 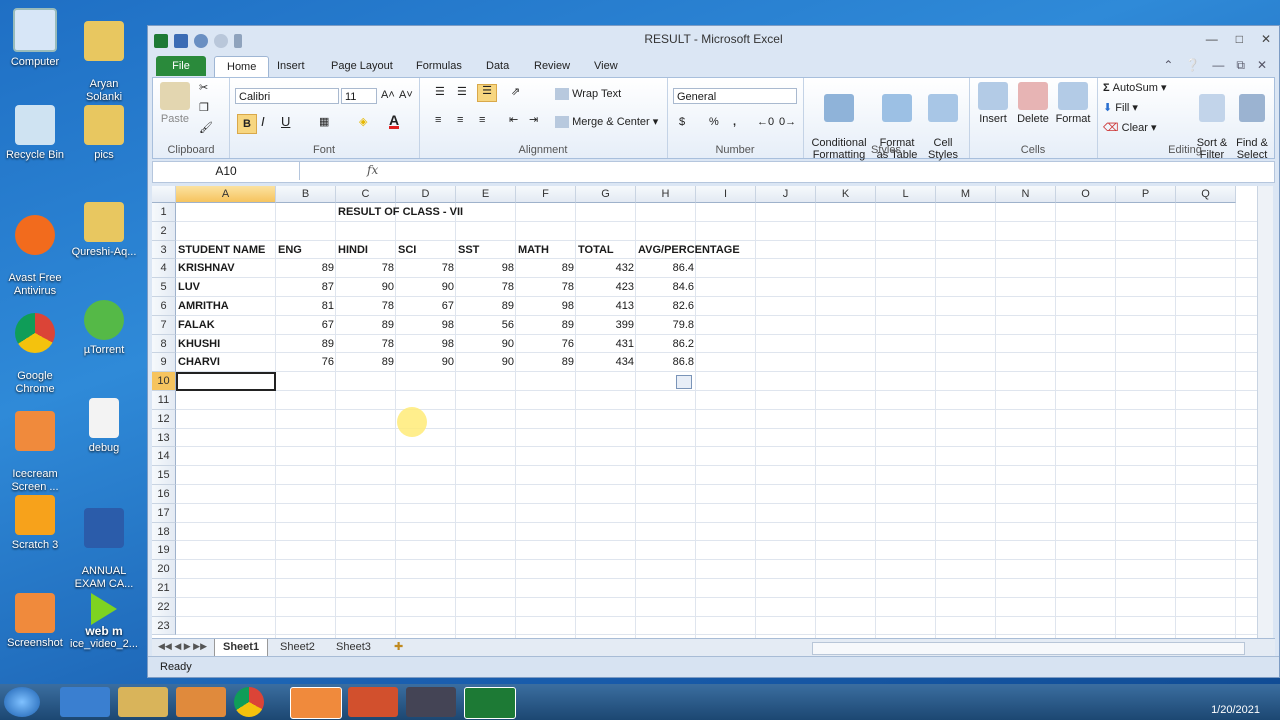 What do you see at coordinates (104, 328) in the screenshot?
I see `desktop-icon-utorrent: µTorrent` at bounding box center [104, 328].